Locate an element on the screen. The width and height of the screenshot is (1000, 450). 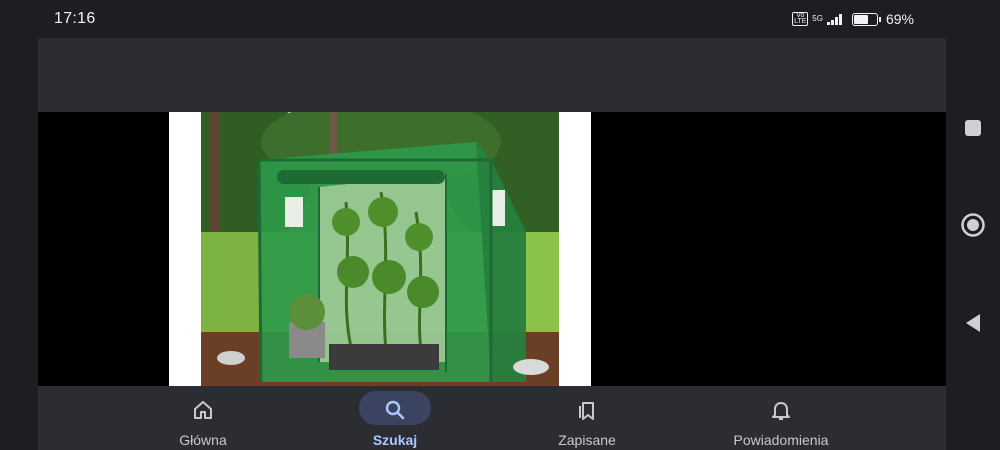
nav-home-label: Główna is located at coordinates (203, 440).